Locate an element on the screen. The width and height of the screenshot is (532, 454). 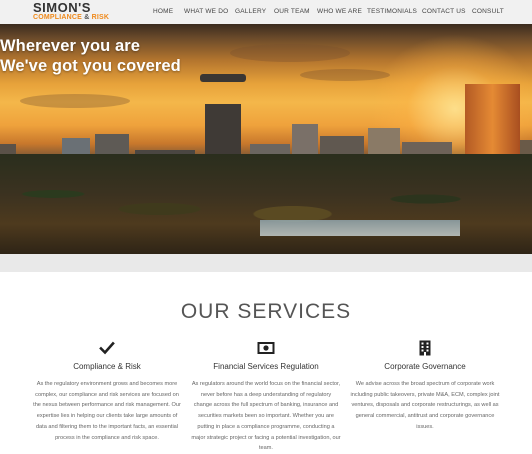
logo-tagline: COMPLIANCE & RISK is located at coordinates (71, 17).